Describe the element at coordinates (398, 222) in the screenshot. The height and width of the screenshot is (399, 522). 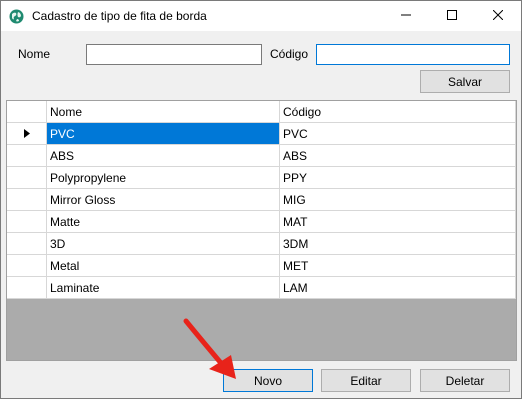
I see `cell-codigo: MAT` at that location.